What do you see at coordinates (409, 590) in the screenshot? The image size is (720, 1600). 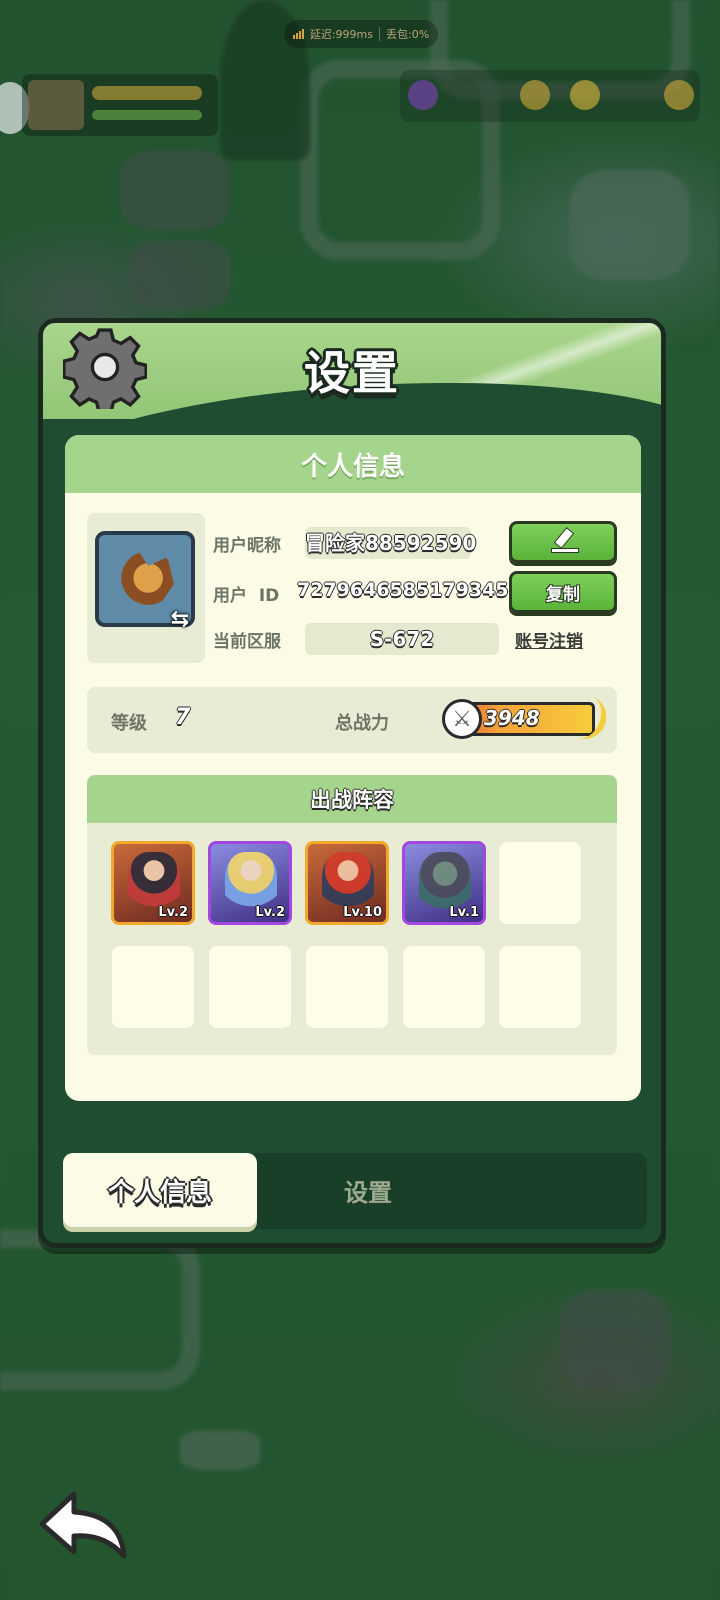 I see `uid-value: 7279646585179345​2` at bounding box center [409, 590].